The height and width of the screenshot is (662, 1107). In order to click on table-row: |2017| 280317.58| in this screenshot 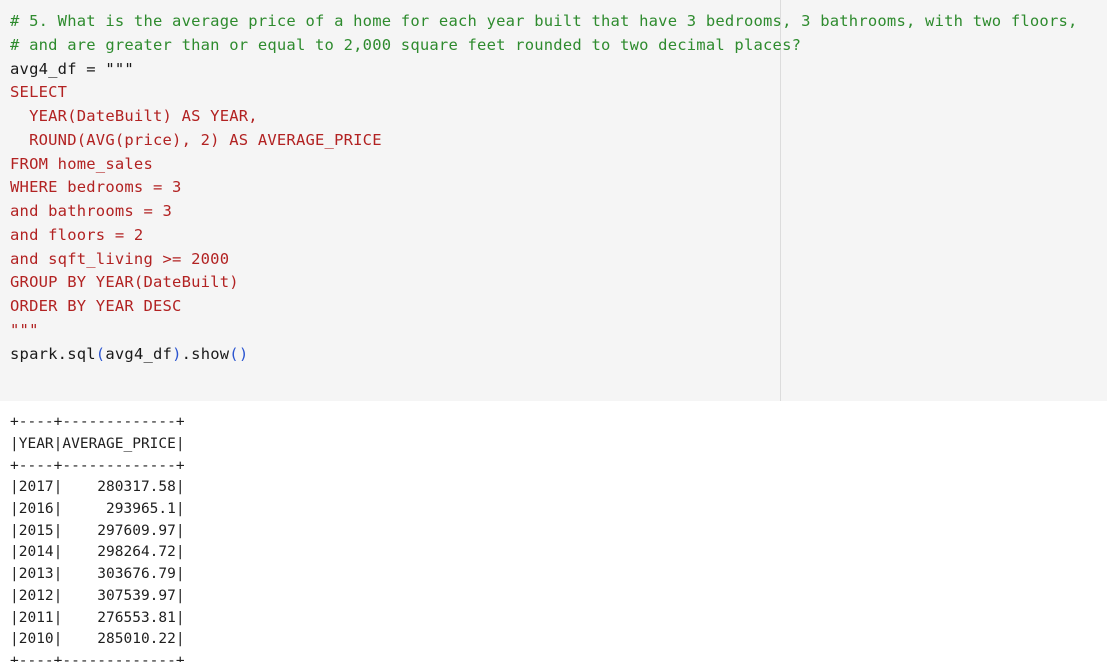, I will do `click(97, 487)`.